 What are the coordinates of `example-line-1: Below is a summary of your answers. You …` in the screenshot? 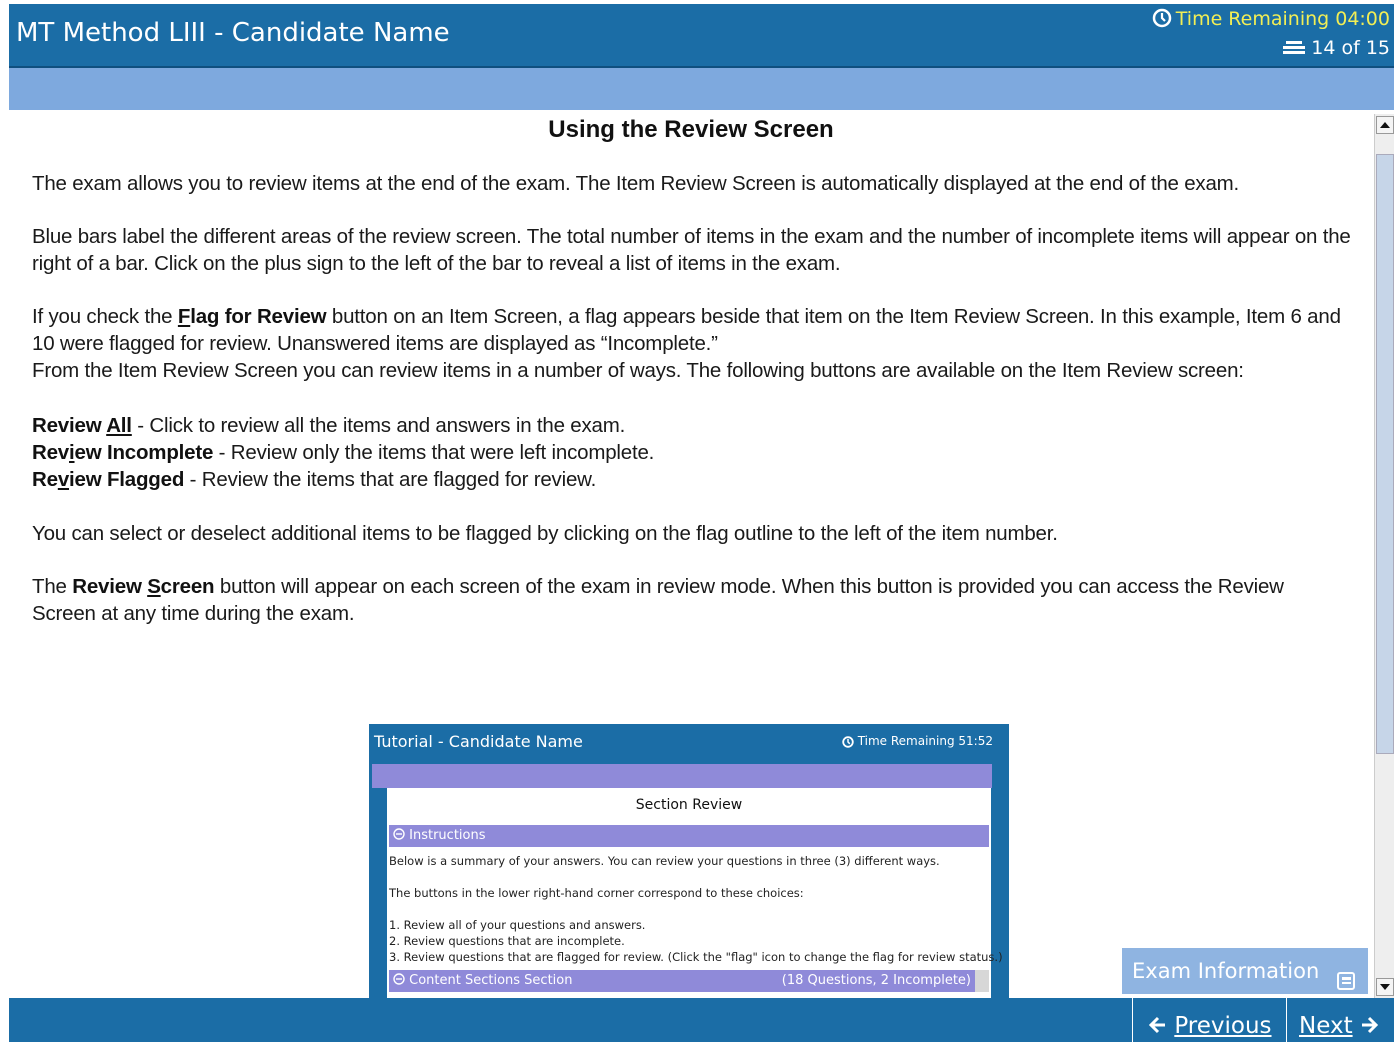 It's located at (664, 861).